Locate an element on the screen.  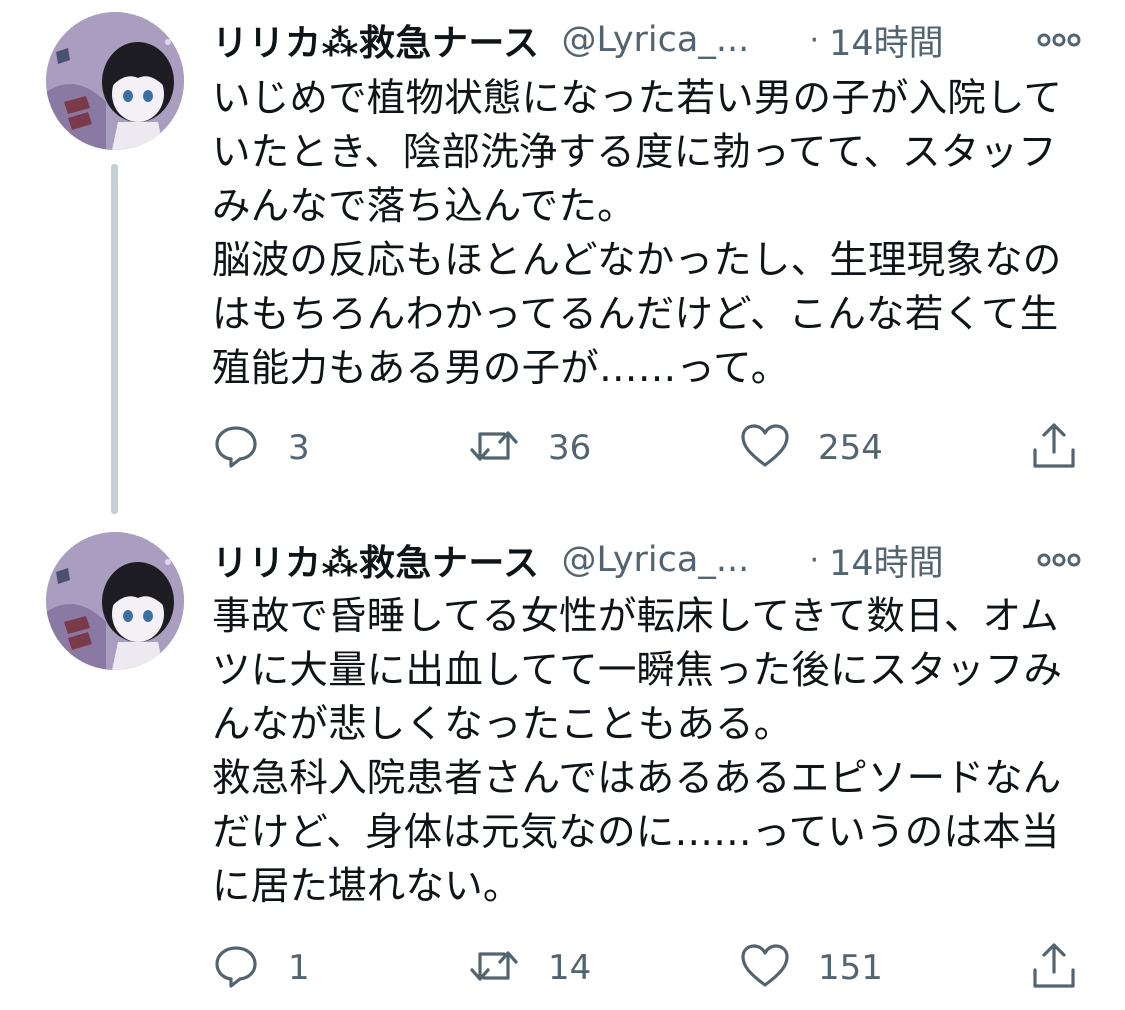
retweet-count: 14 is located at coordinates (570, 968).